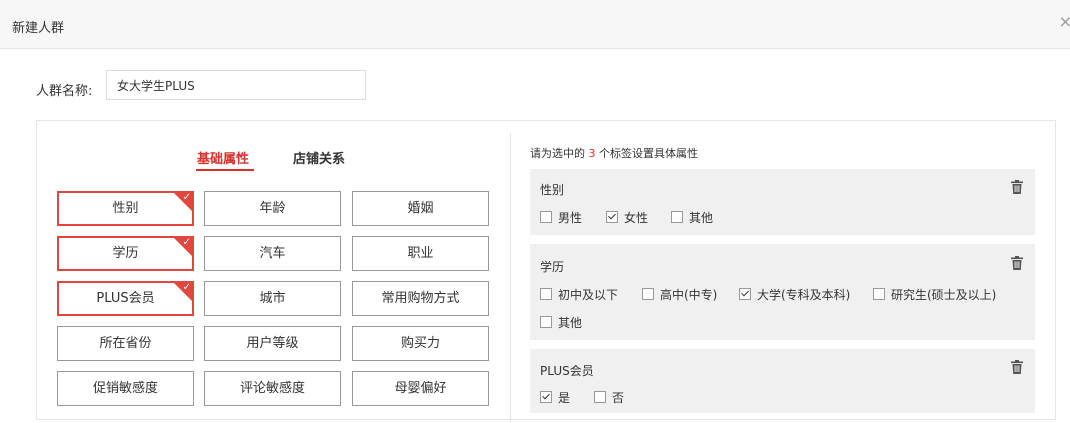 This screenshot has height=423, width=1070. I want to click on tag-gender: 性别 ✓, so click(125, 208).